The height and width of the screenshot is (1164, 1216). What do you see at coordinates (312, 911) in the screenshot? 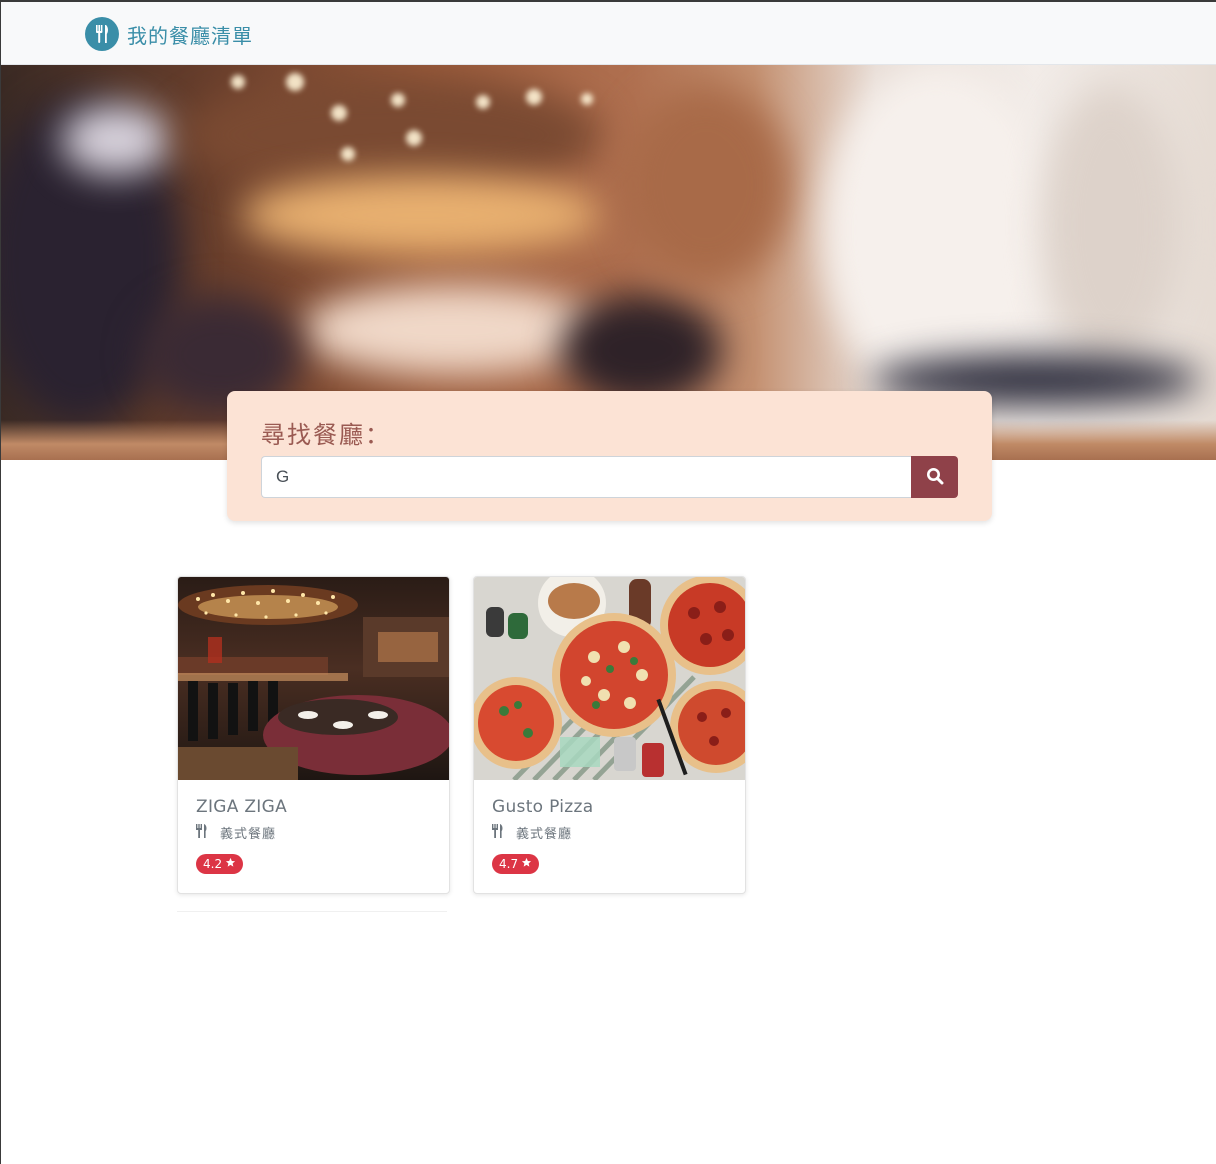
I see `divider` at bounding box center [312, 911].